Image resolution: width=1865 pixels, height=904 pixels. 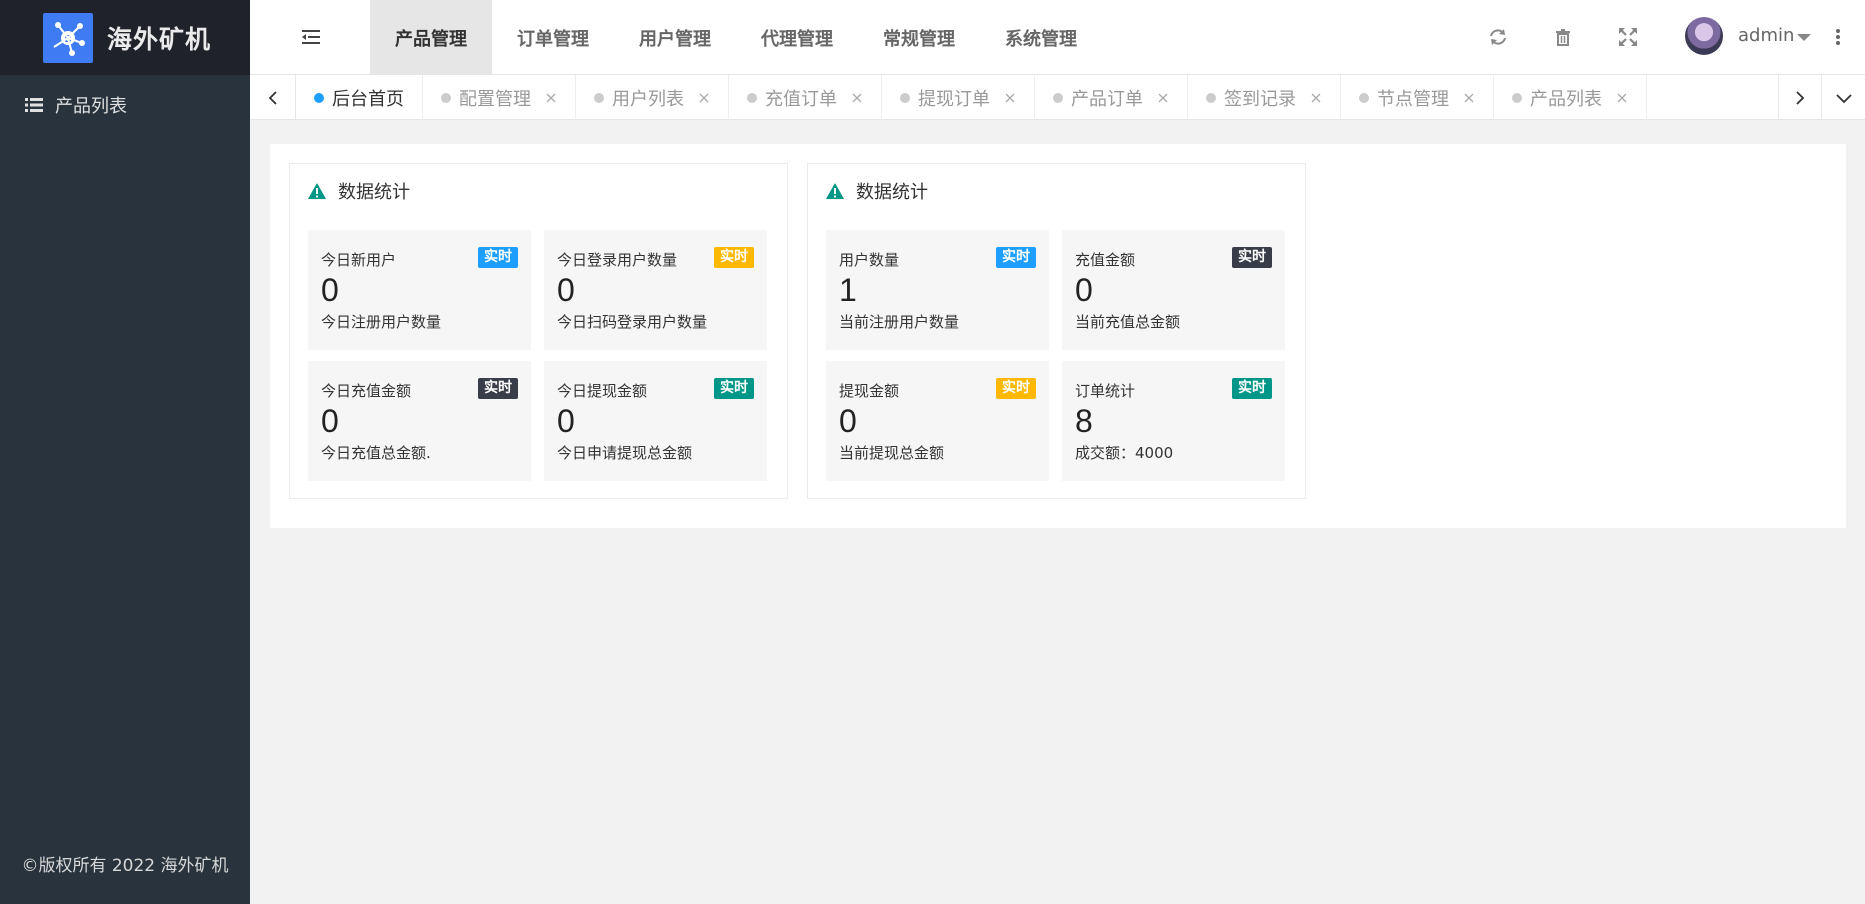 What do you see at coordinates (34, 105) in the screenshot?
I see `list-icon` at bounding box center [34, 105].